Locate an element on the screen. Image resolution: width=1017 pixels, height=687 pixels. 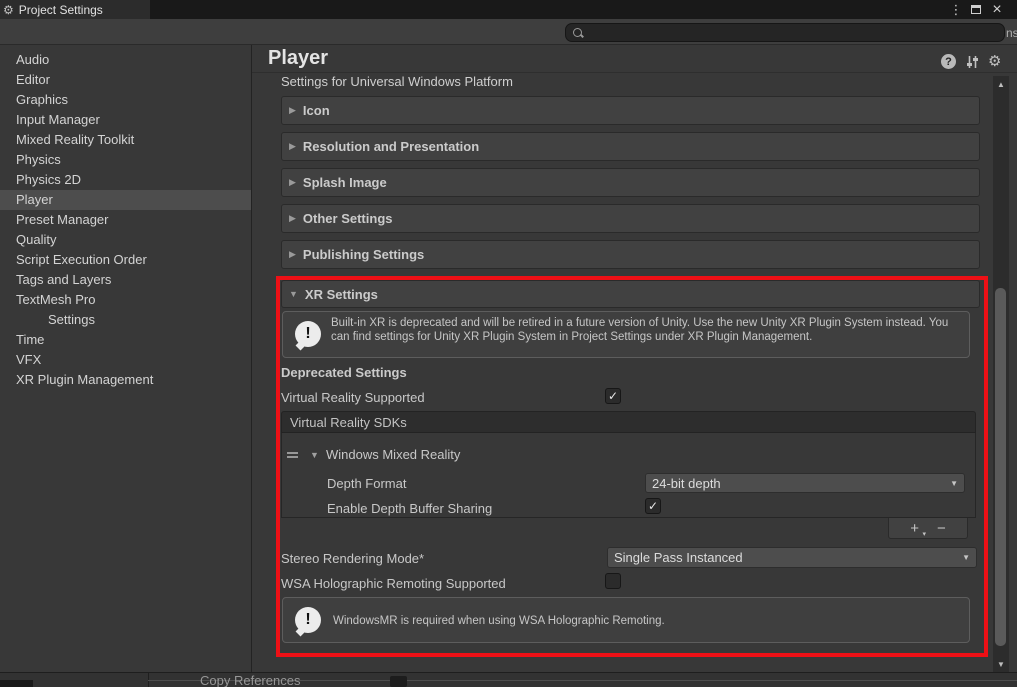
maximize-button is located at coordinates (976, 9).